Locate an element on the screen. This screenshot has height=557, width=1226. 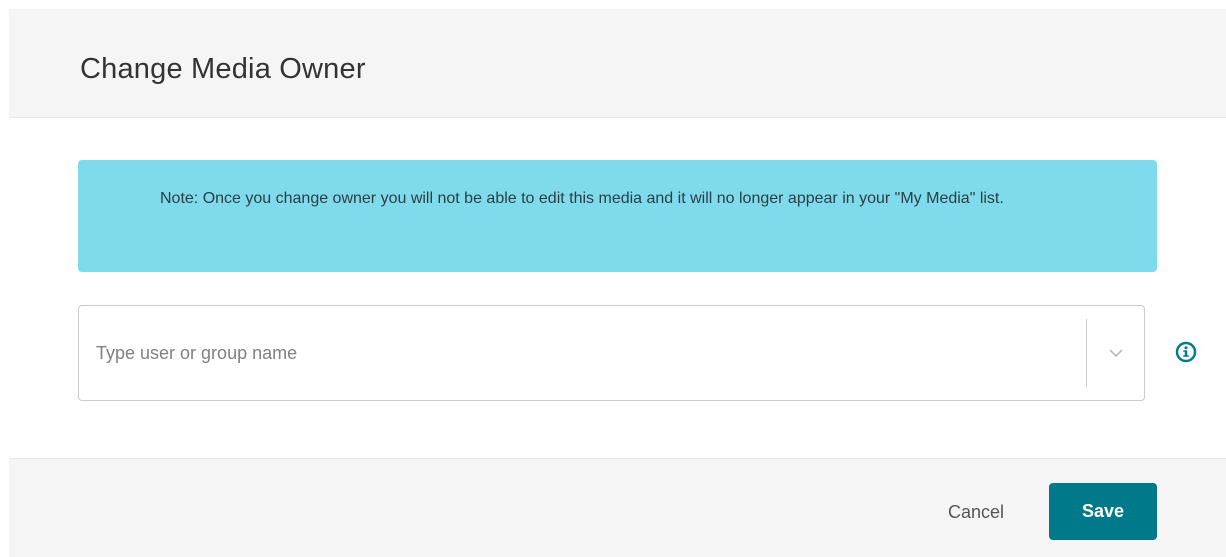
dialog-title: Change Media Owner is located at coordinates (223, 69).